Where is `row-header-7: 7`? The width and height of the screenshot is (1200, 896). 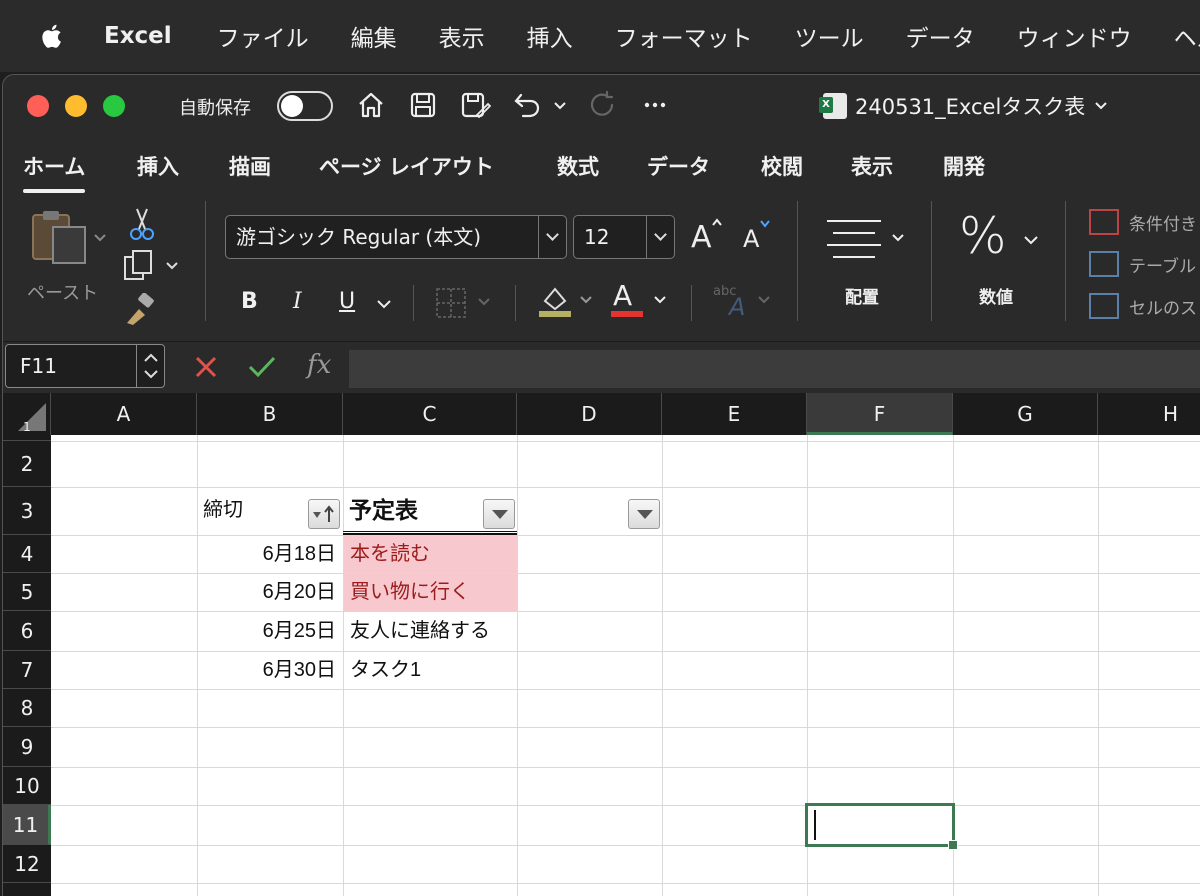 row-header-7: 7 is located at coordinates (27, 670).